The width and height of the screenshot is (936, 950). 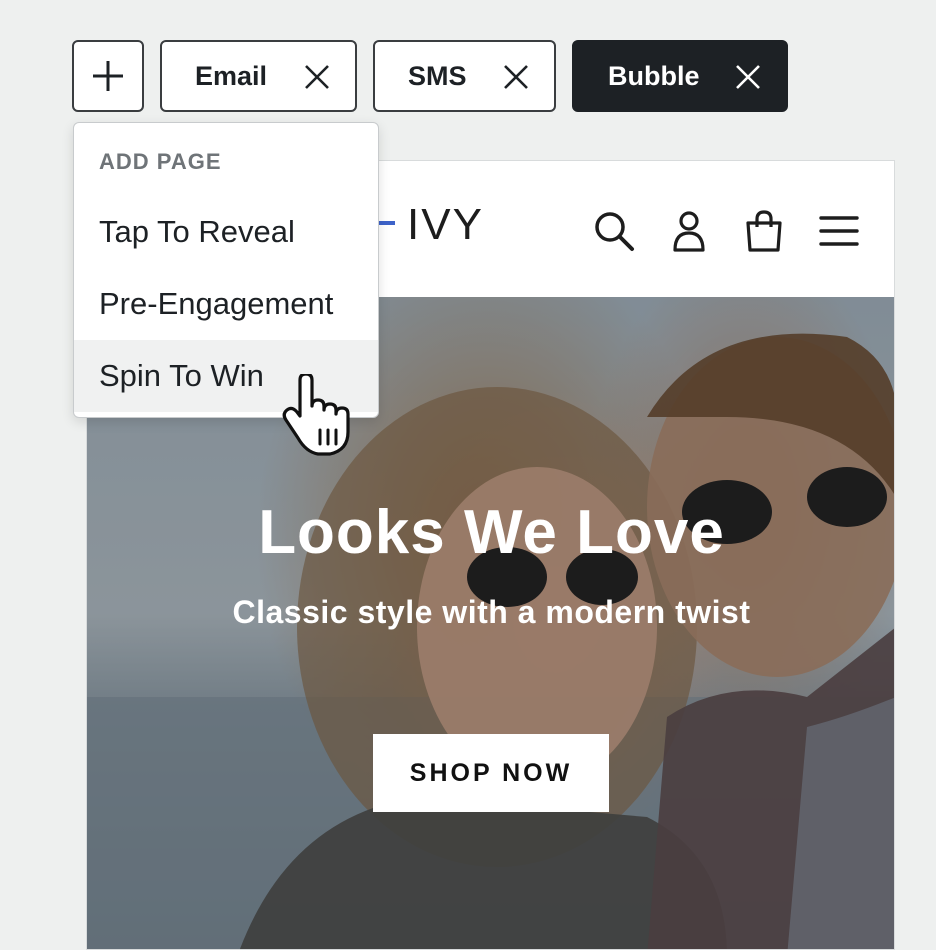 What do you see at coordinates (614, 231) in the screenshot?
I see `search-icon` at bounding box center [614, 231].